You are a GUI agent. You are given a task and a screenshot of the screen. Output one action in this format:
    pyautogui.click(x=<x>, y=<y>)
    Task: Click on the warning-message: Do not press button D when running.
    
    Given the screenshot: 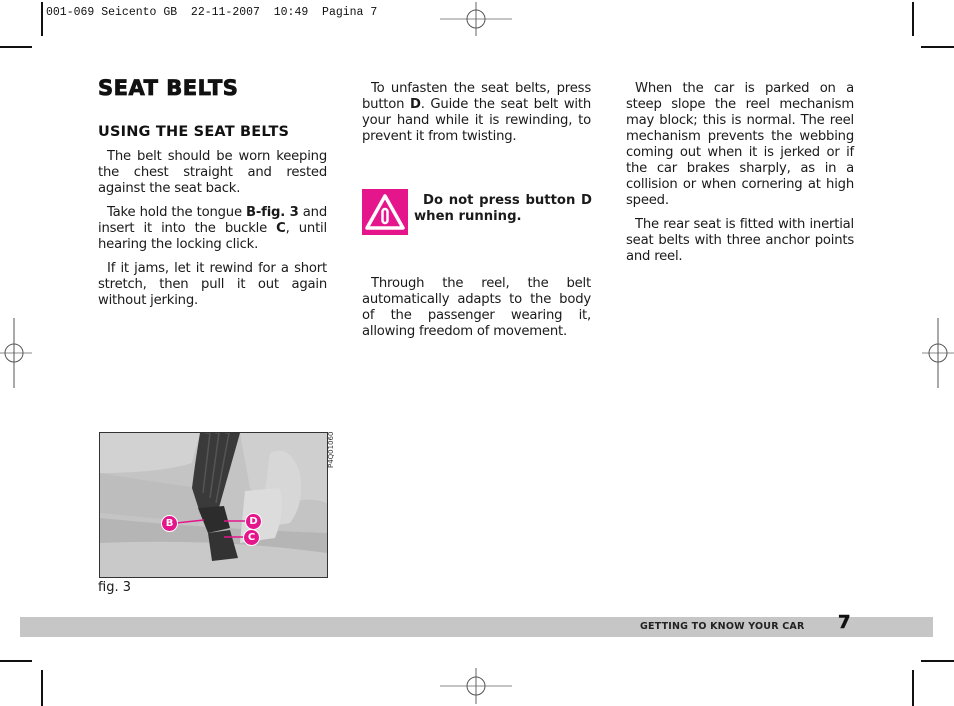 What is the action you would take?
    pyautogui.click(x=503, y=208)
    